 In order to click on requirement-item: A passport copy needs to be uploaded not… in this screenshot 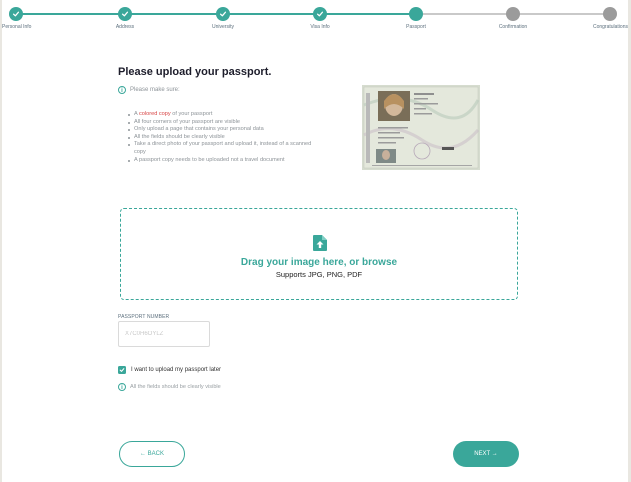, I will do `click(223, 161)`.